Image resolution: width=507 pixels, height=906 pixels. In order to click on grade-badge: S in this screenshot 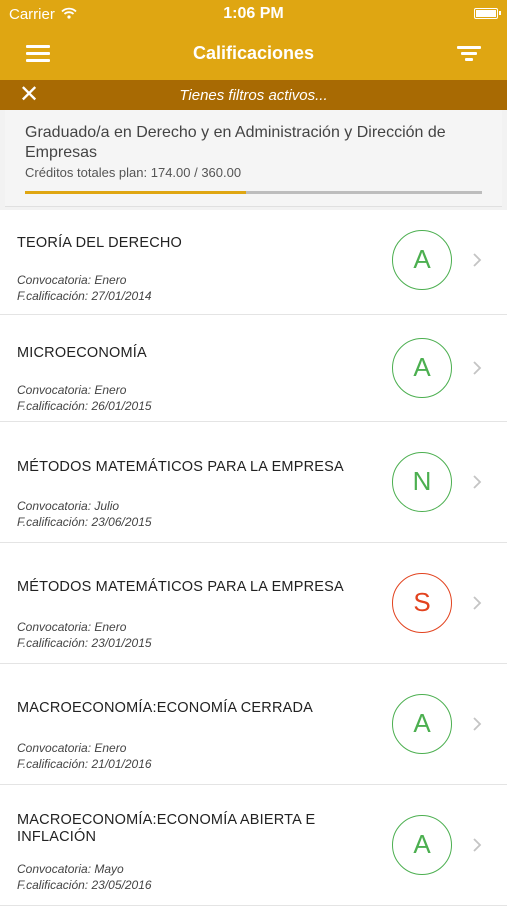, I will do `click(422, 603)`.